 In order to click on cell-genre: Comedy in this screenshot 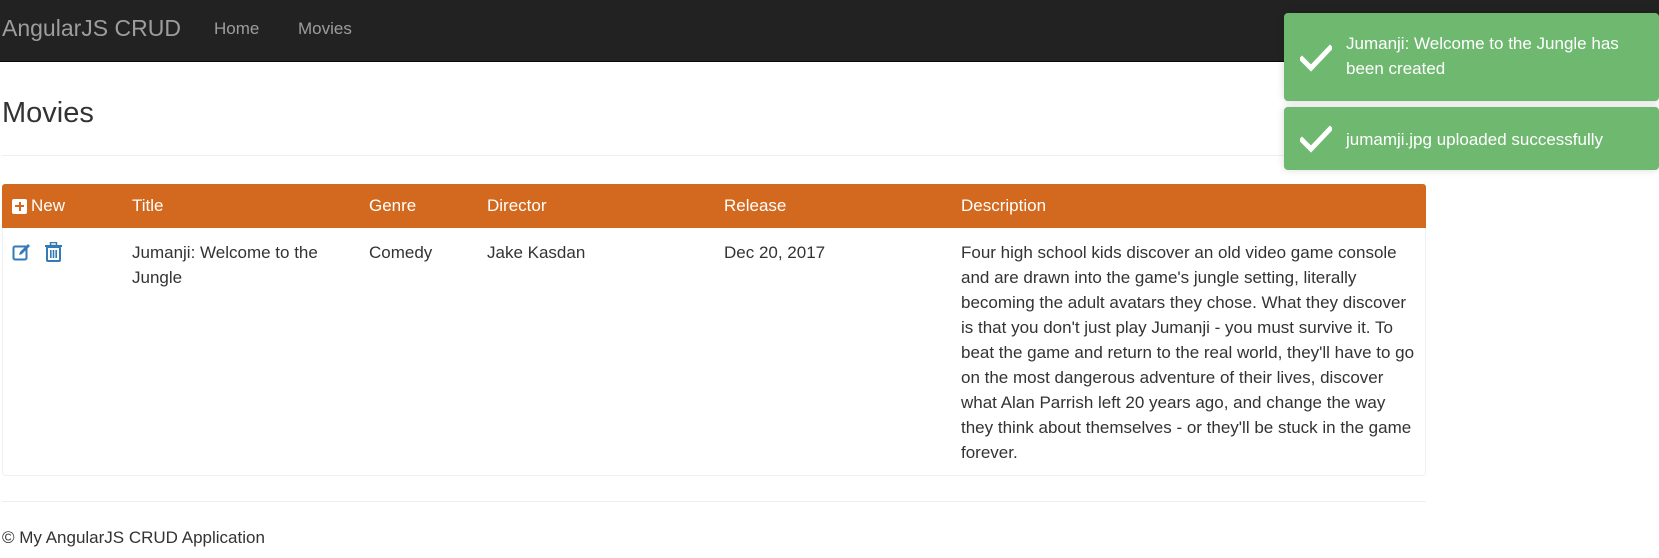, I will do `click(401, 252)`.